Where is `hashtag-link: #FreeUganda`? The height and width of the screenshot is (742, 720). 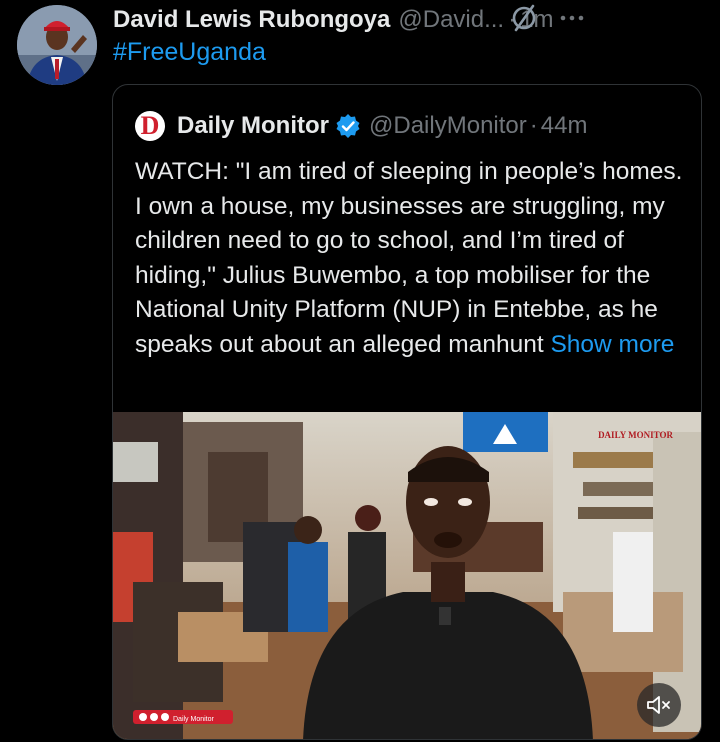
hashtag-link: #FreeUganda is located at coordinates (189, 52).